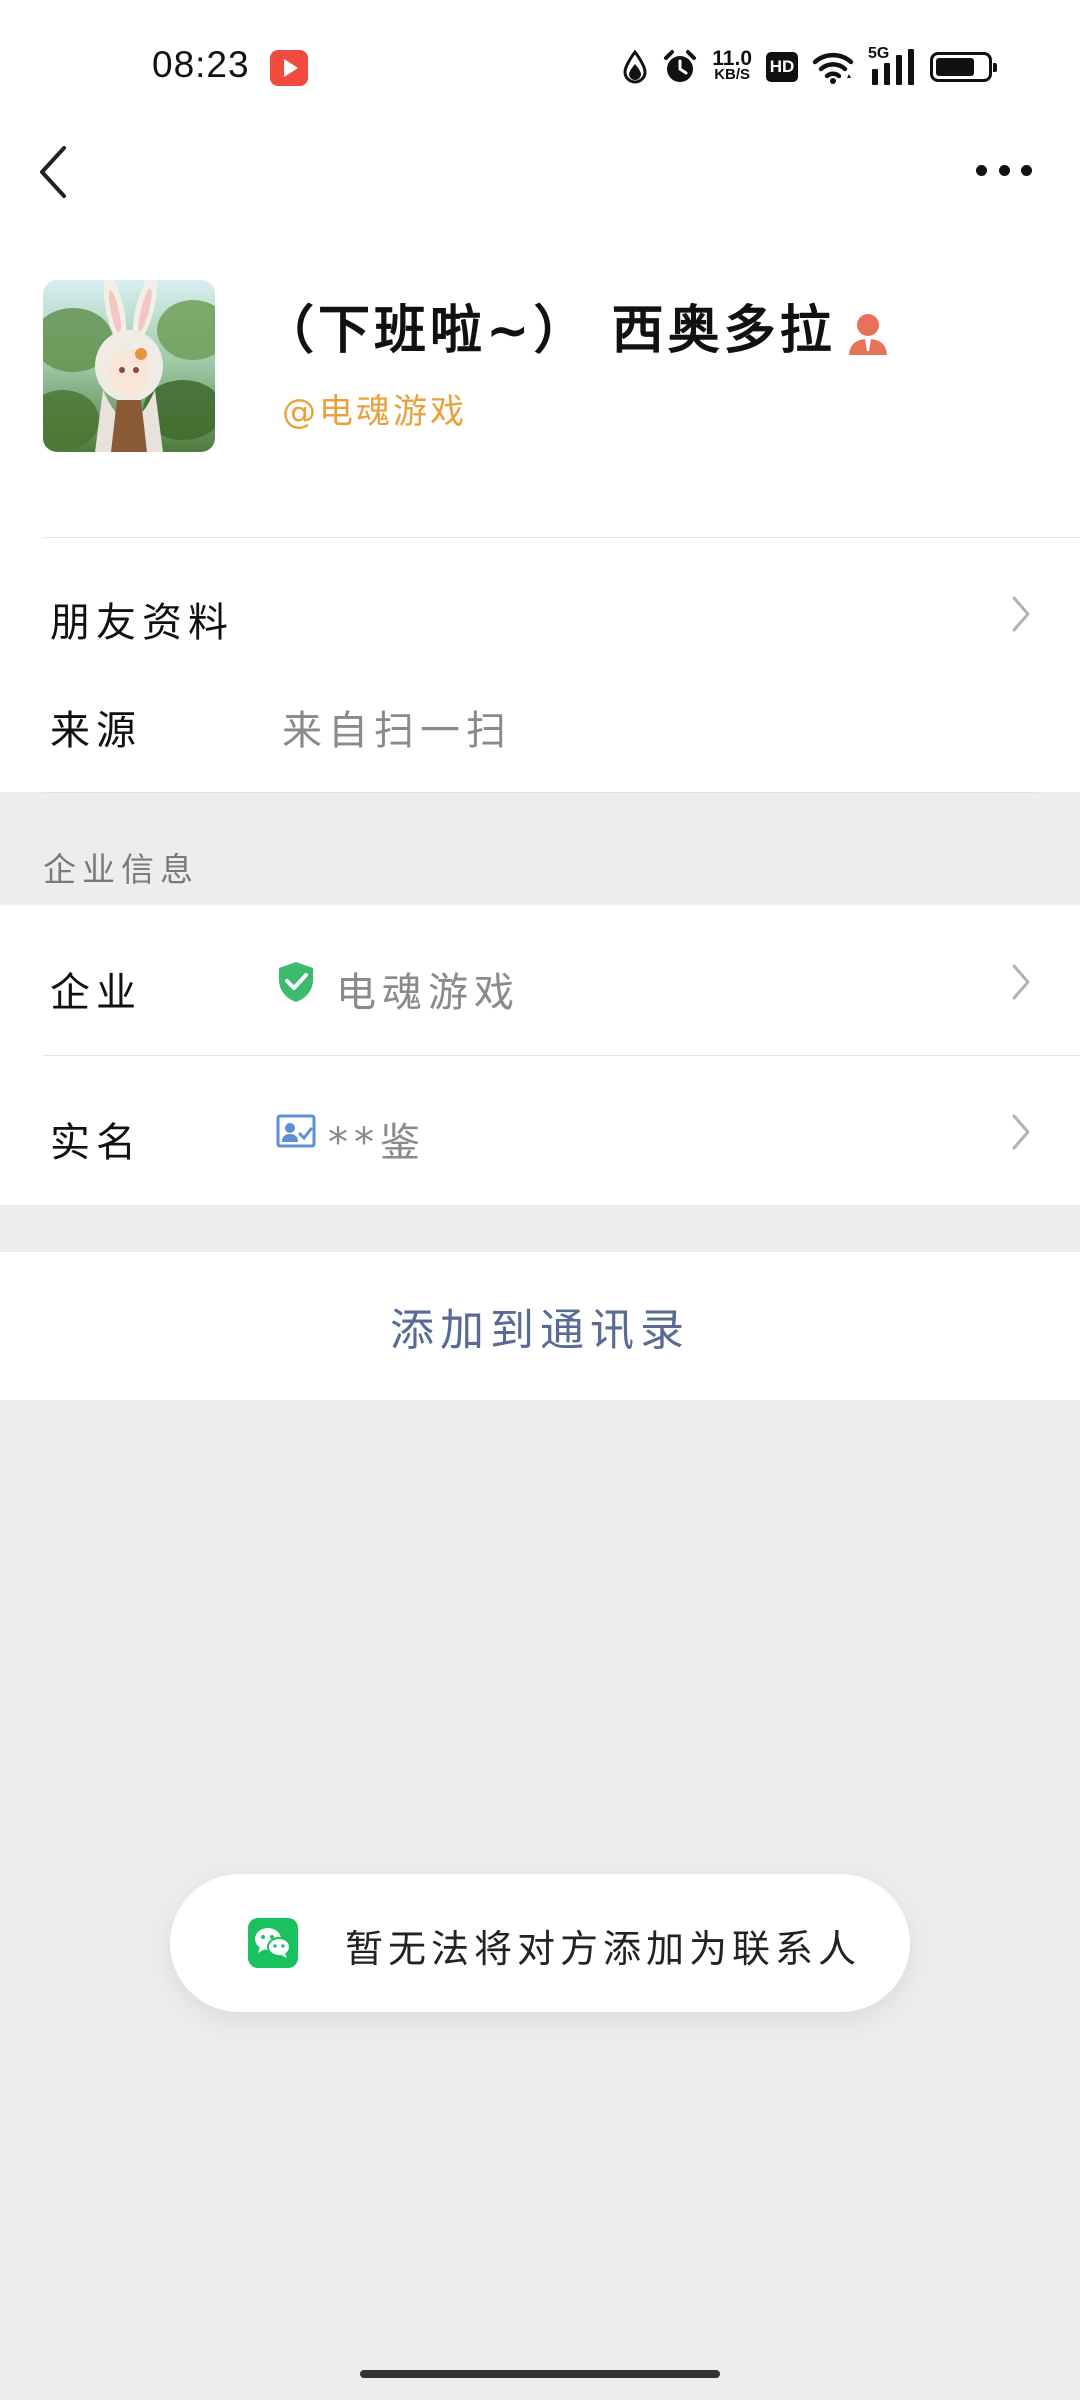 Image resolution: width=1080 pixels, height=2400 pixels. I want to click on toast: 暂无法将对方添加为联系人, so click(540, 1943).